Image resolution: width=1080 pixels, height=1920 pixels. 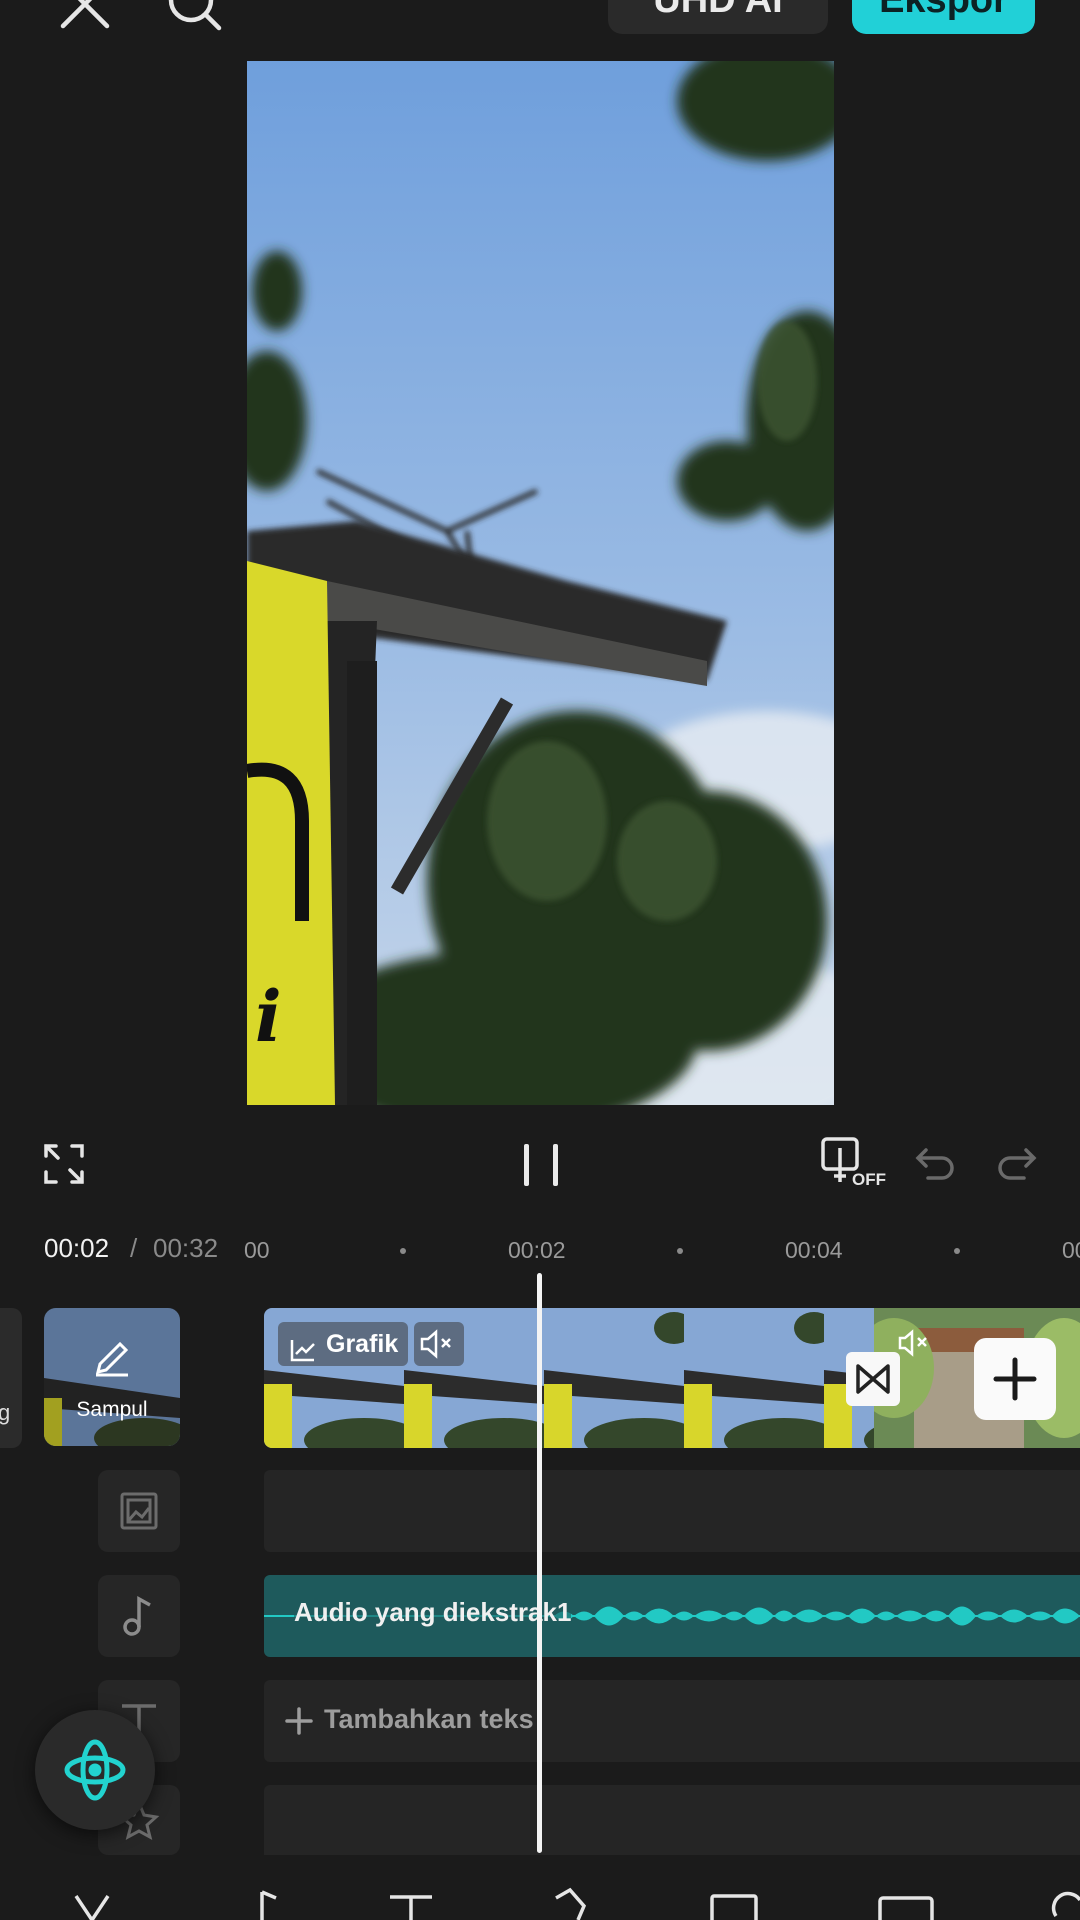 I want to click on overlay-track-button, so click(x=139, y=1511).